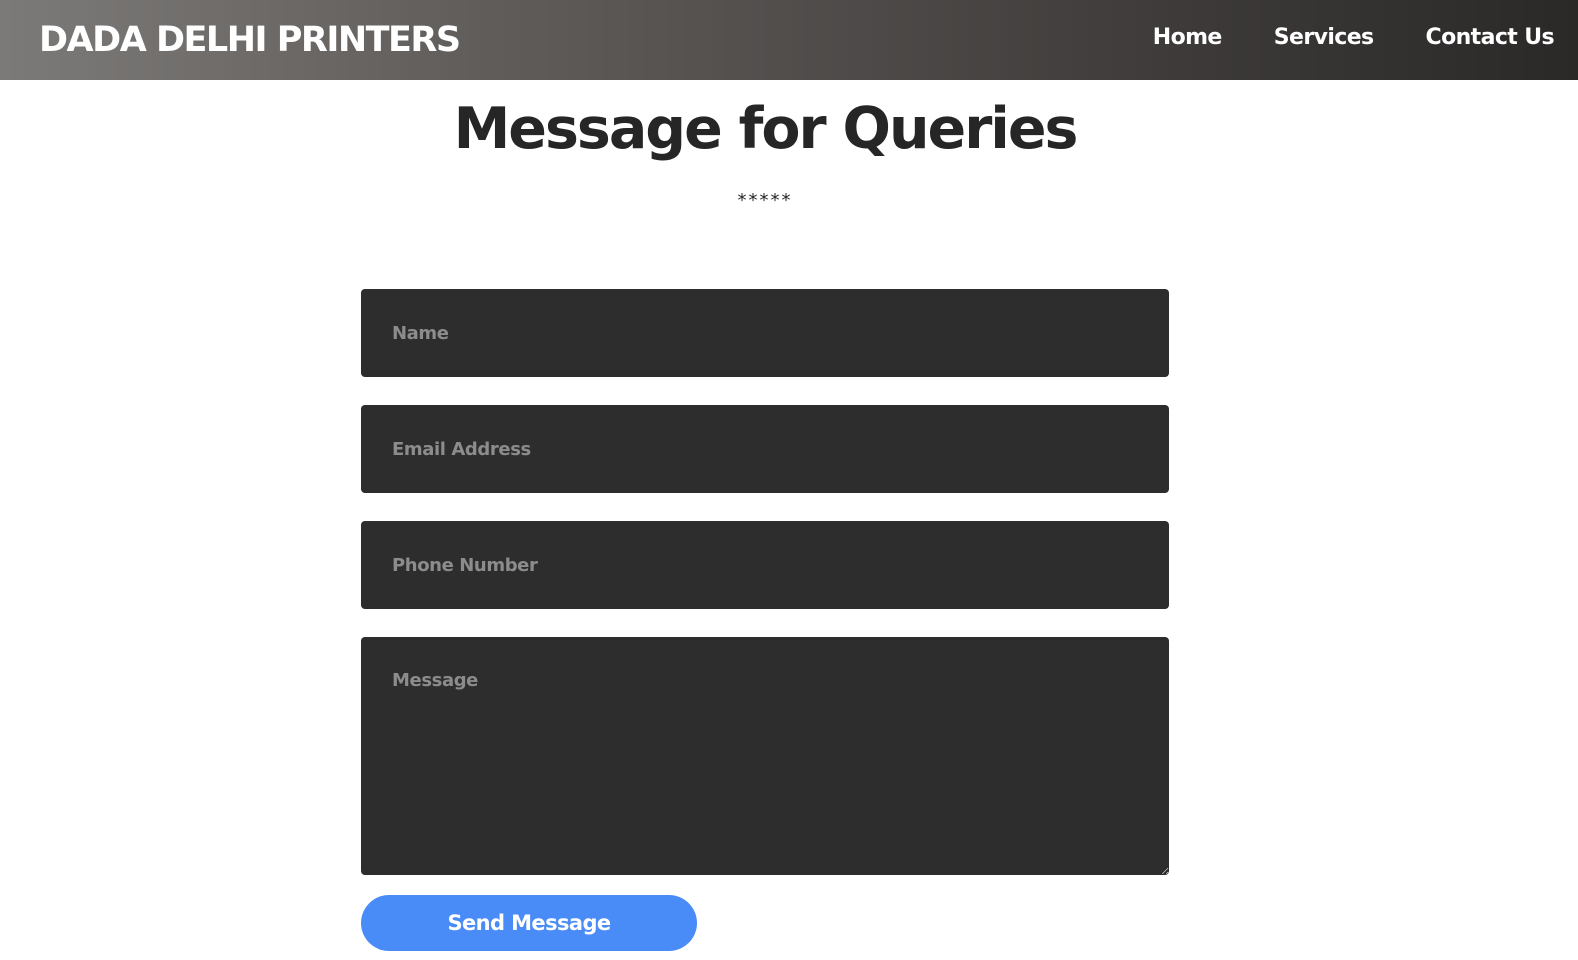 The width and height of the screenshot is (1578, 960). What do you see at coordinates (1324, 37) in the screenshot?
I see `nav-link-services: Services` at bounding box center [1324, 37].